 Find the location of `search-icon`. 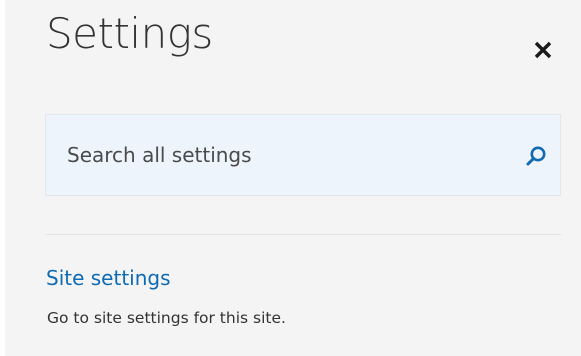

search-icon is located at coordinates (536, 156).